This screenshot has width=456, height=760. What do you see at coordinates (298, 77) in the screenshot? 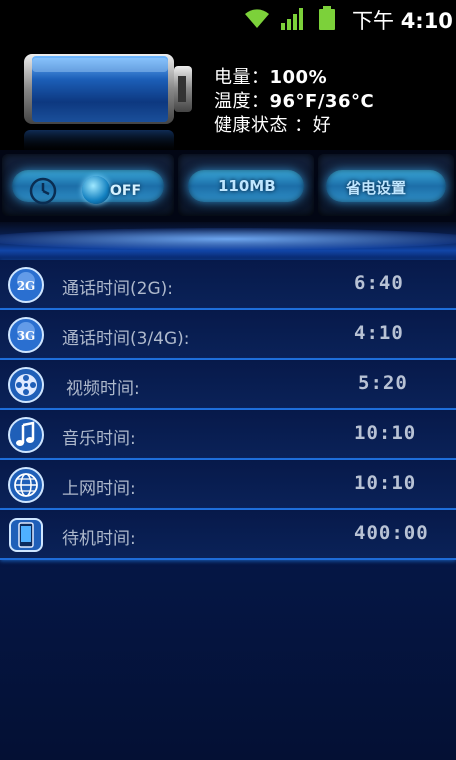
I see `battery-level-value: 100%` at bounding box center [298, 77].